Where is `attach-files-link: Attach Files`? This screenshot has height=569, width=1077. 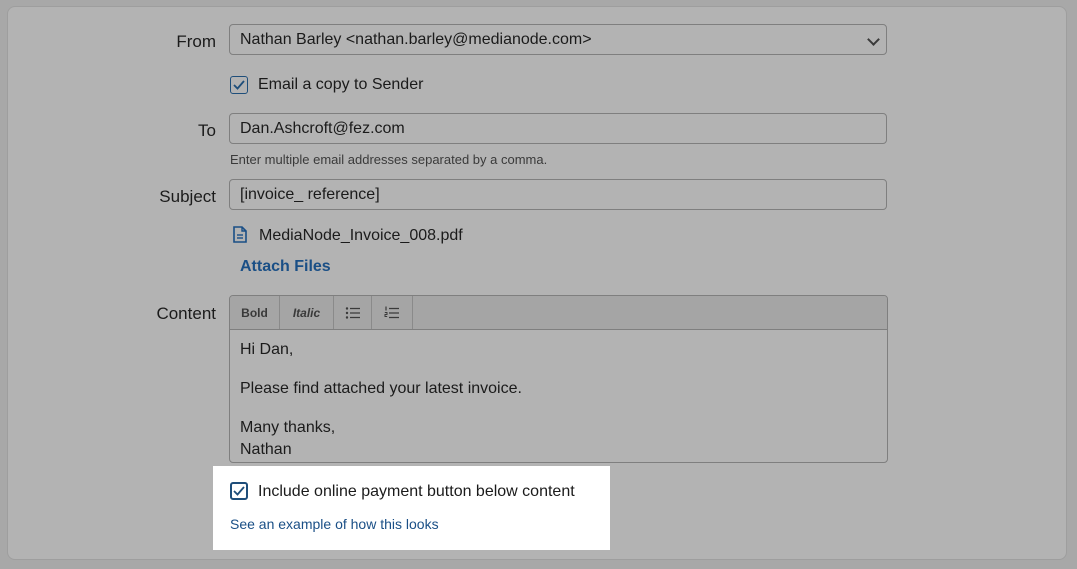 attach-files-link: Attach Files is located at coordinates (285, 267).